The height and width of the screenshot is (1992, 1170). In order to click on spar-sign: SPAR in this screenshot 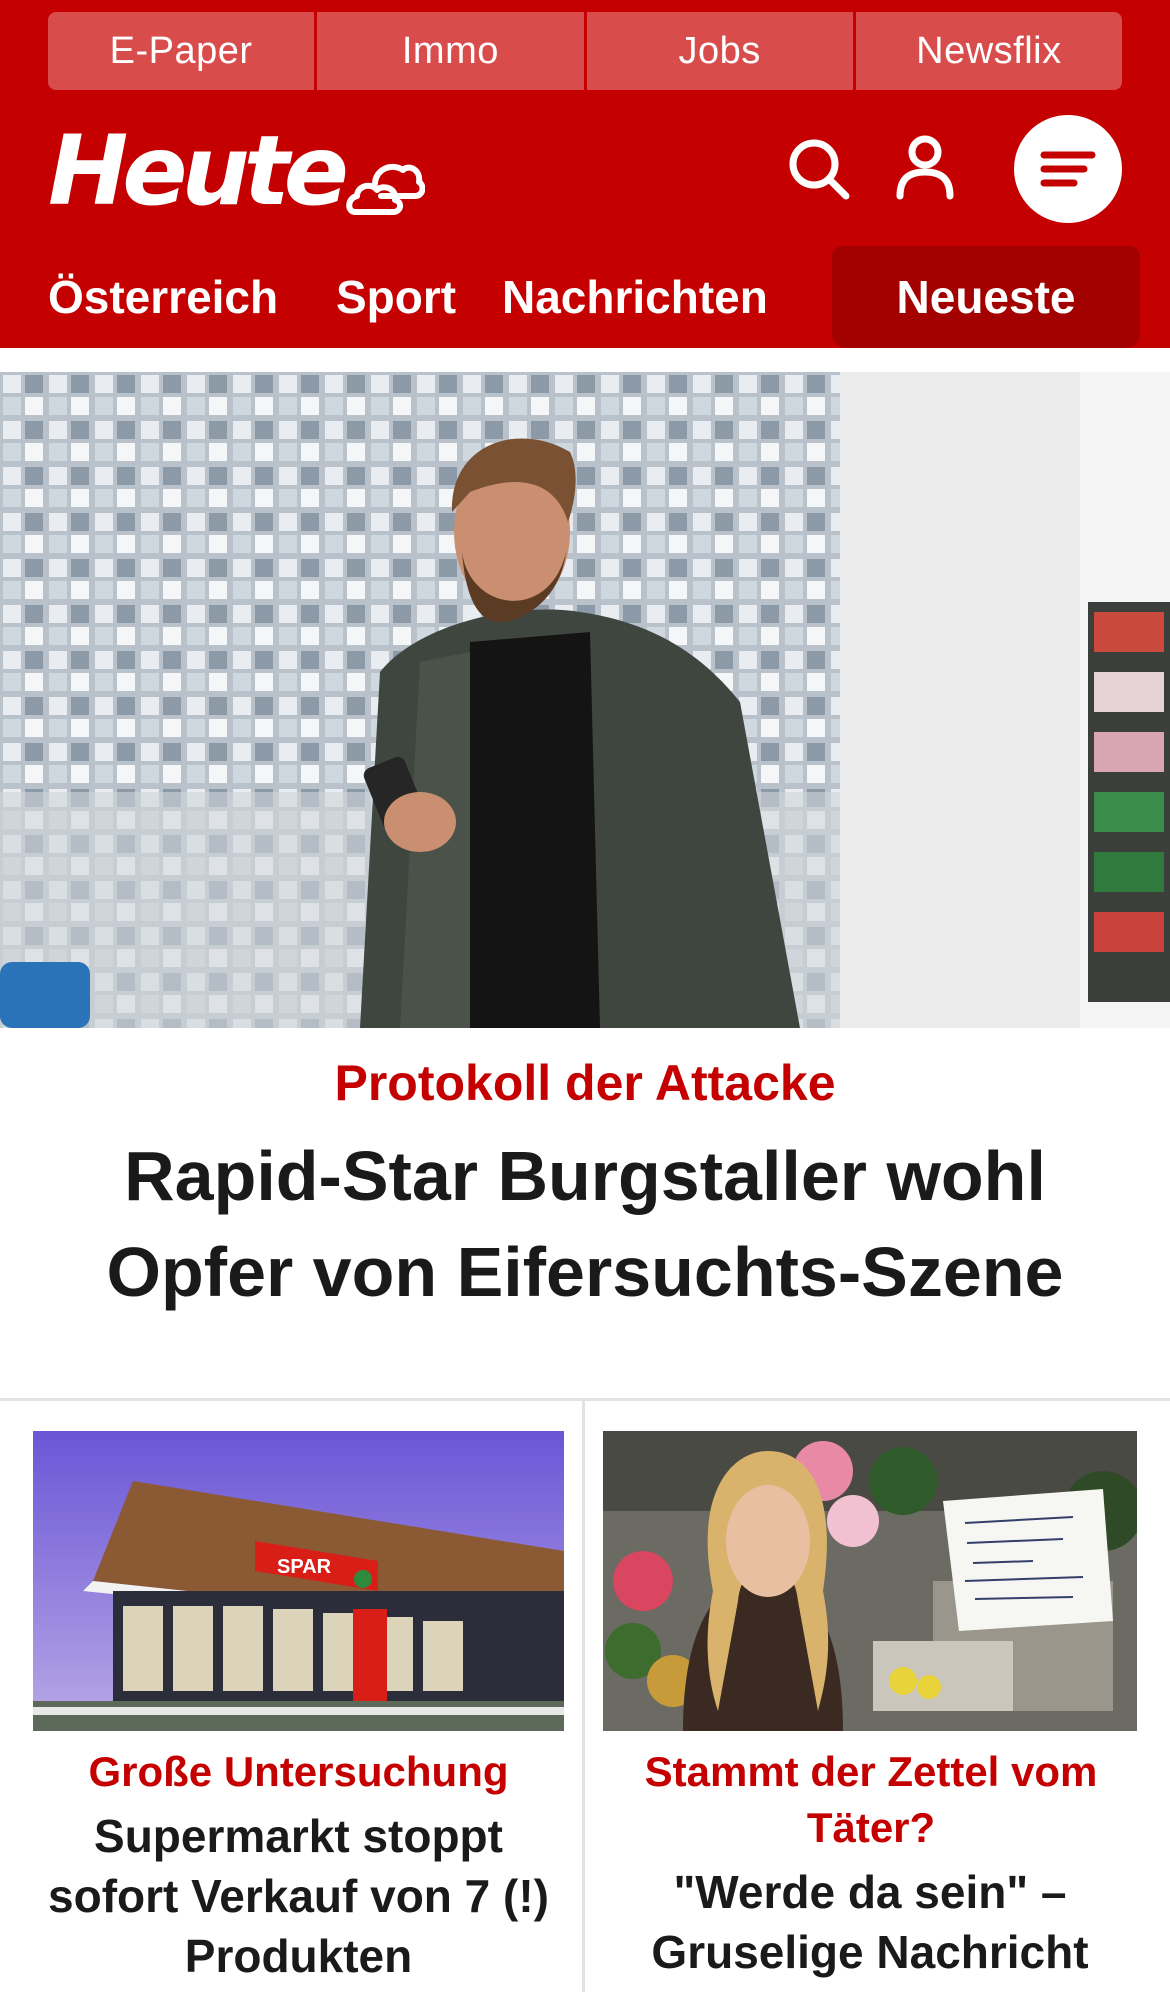, I will do `click(304, 1567)`.